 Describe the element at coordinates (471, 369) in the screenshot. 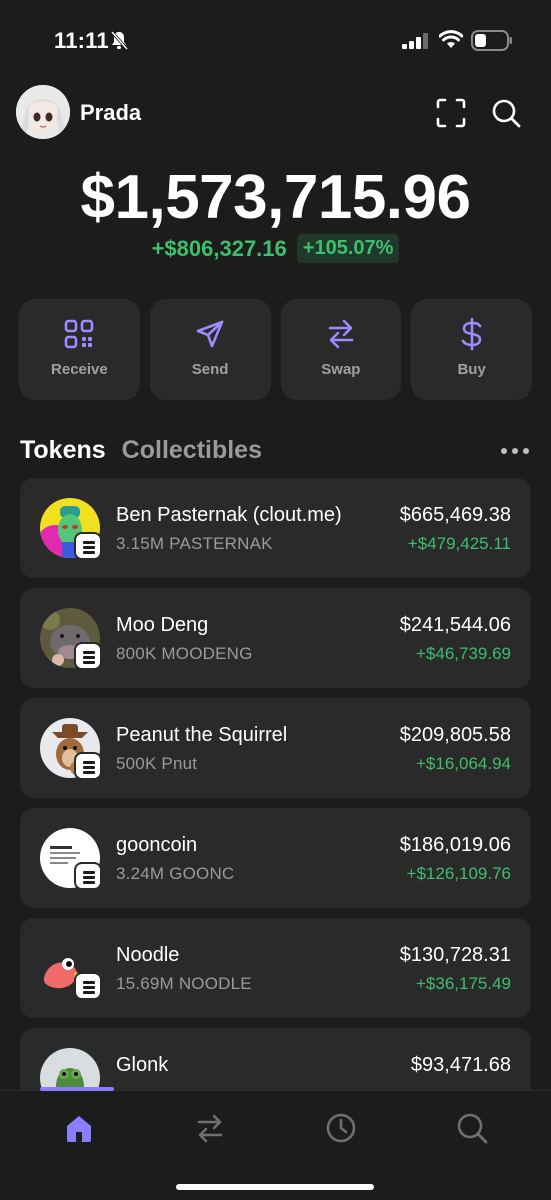

I see `buy-label: Buy` at that location.